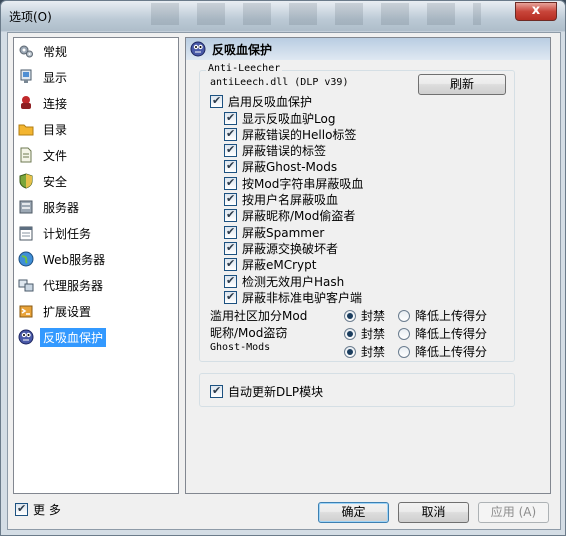 Image resolution: width=566 pixels, height=536 pixels. What do you see at coordinates (433, 512) in the screenshot?
I see `cancel-button: 取消` at bounding box center [433, 512].